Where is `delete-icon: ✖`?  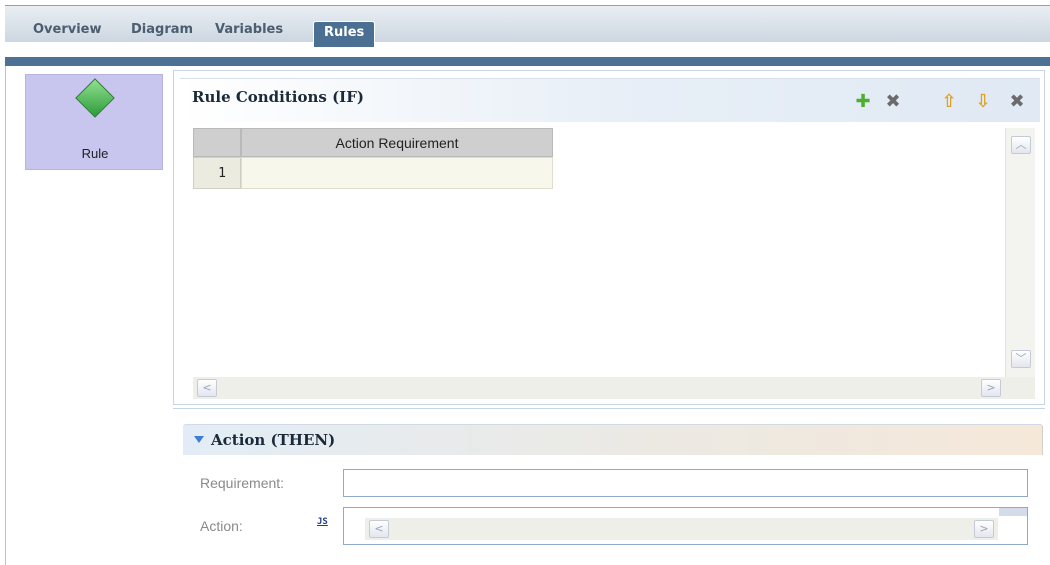
delete-icon: ✖ is located at coordinates (893, 102).